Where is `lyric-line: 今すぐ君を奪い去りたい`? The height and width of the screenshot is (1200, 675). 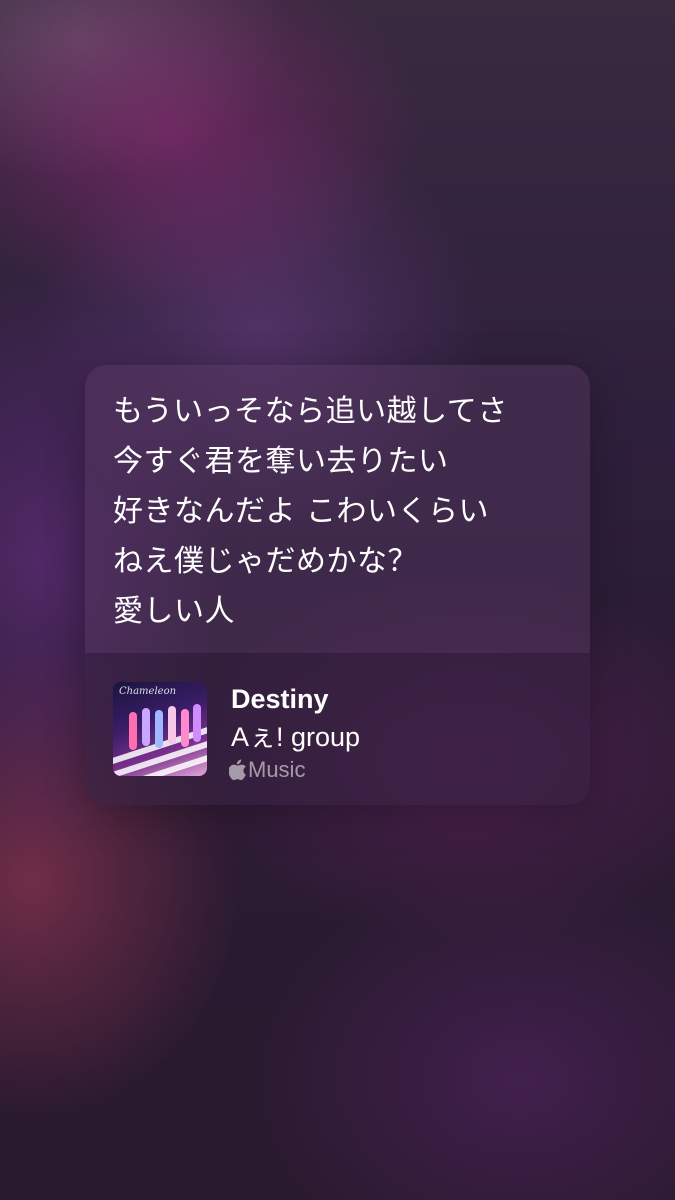
lyric-line: 今すぐ君を奪い去りたい is located at coordinates (281, 461).